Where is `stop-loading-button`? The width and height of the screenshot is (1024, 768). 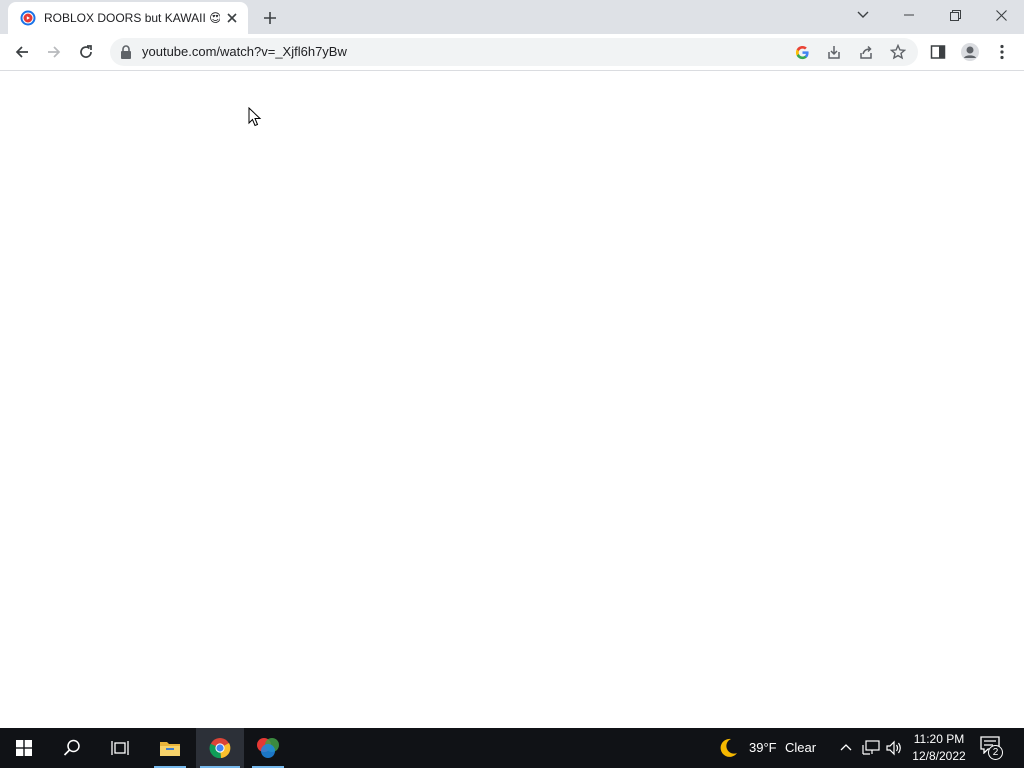 stop-loading-button is located at coordinates (86, 52).